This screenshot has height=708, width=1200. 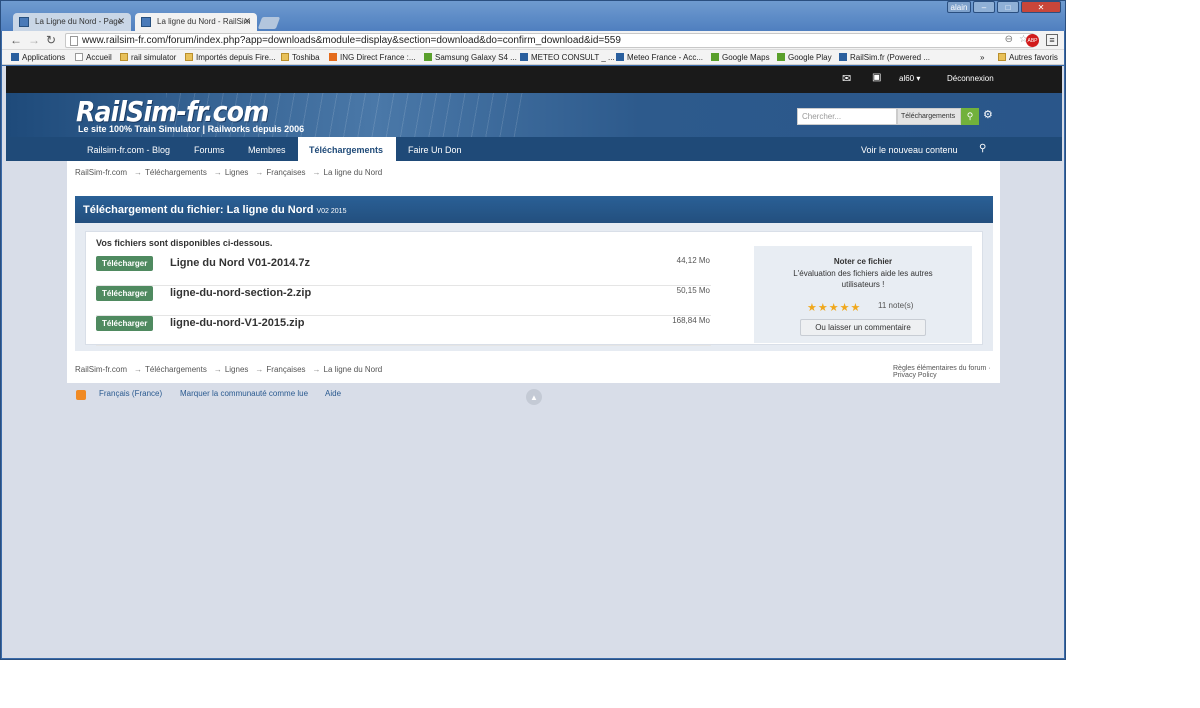 I want to click on zoom-icon: ⊖, so click(x=1009, y=39).